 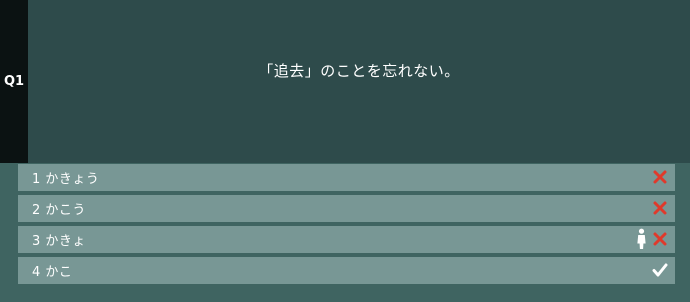 What do you see at coordinates (346, 177) in the screenshot?
I see `answer-option-1: 1 かきょう` at bounding box center [346, 177].